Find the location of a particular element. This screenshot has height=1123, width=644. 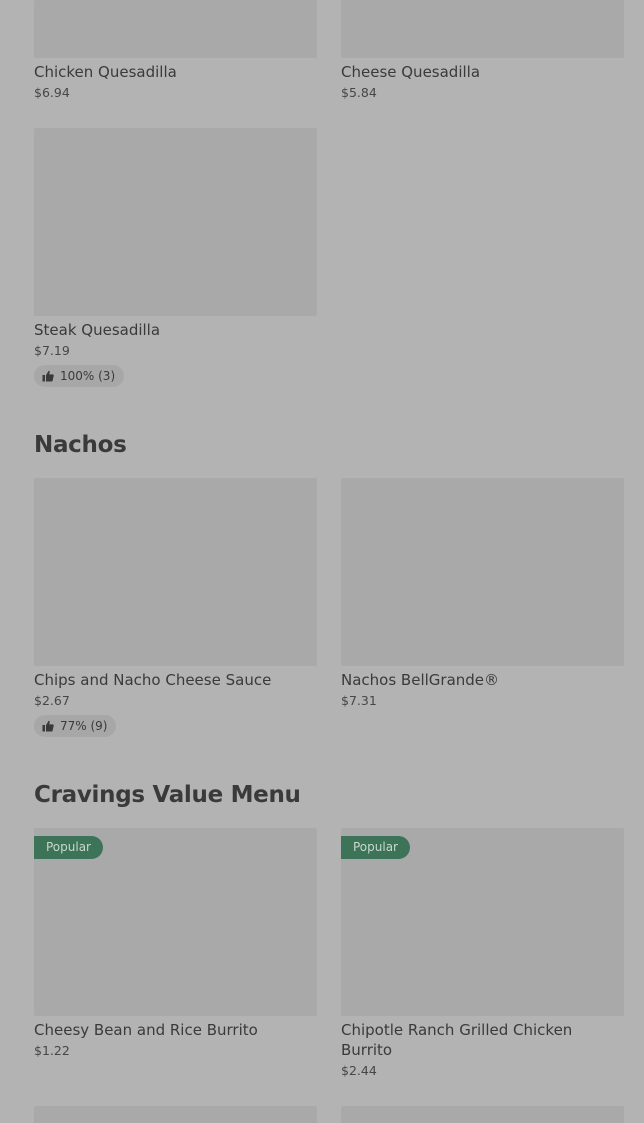

section-title-nachos: Nachos is located at coordinates (80, 445).